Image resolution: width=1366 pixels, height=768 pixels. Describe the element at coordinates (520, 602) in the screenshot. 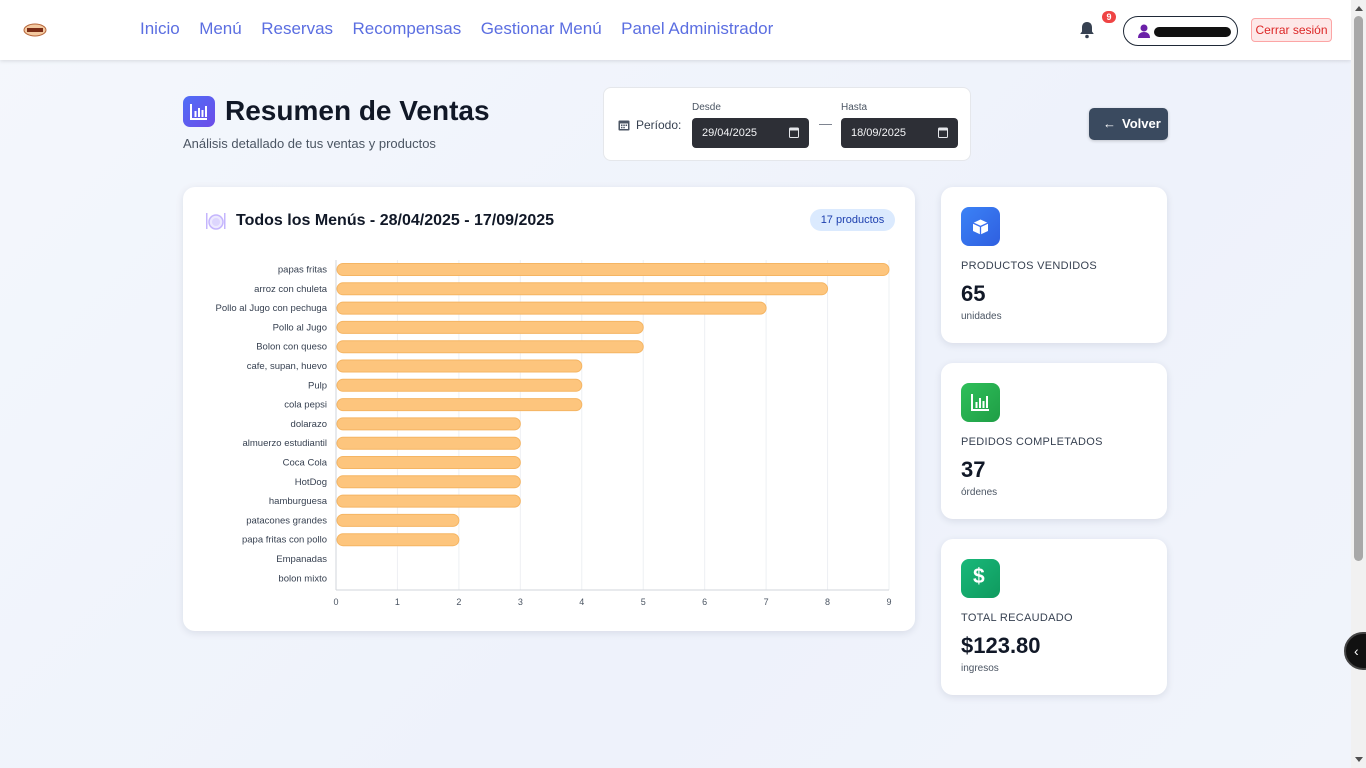

I see `x-tick-label: 3` at that location.